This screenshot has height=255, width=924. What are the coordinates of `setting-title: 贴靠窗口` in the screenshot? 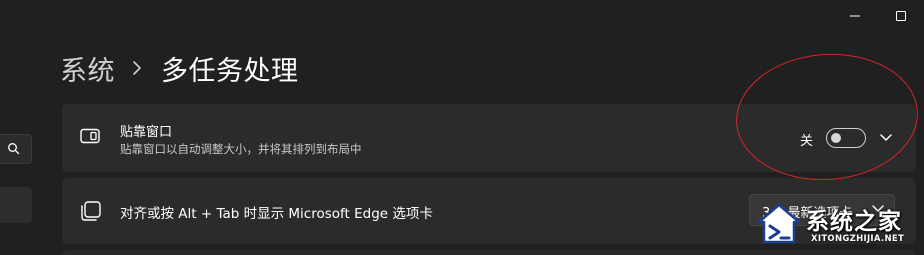 It's located at (146, 132).